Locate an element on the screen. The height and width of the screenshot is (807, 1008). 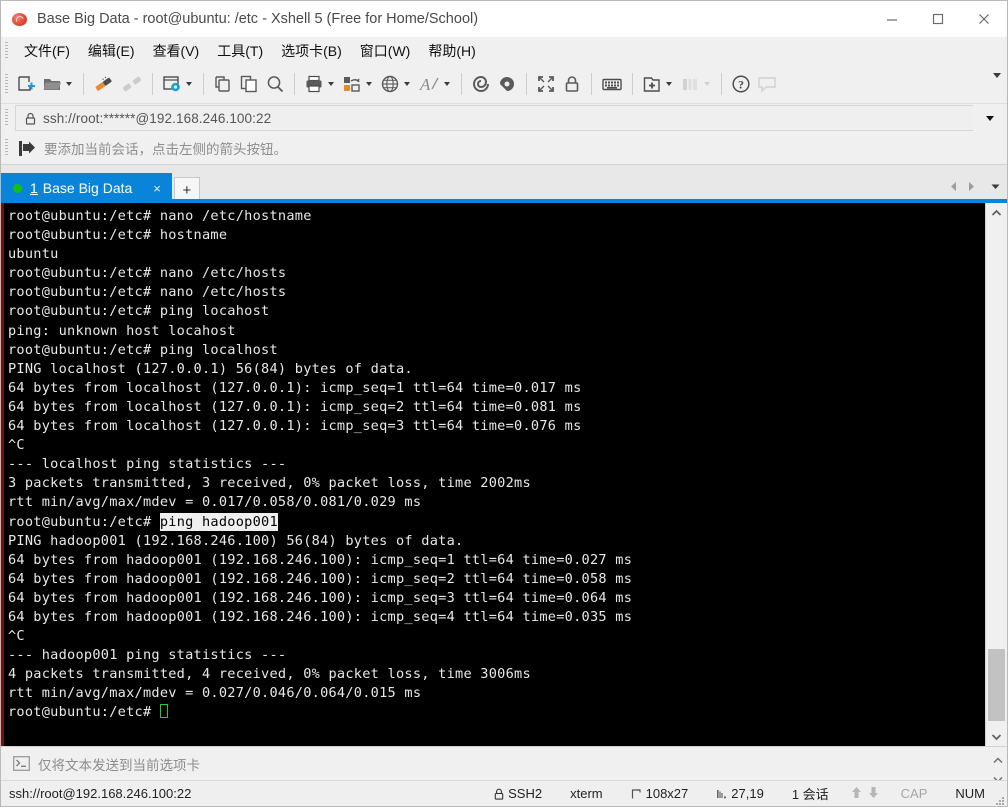
xftp-button is located at coordinates (507, 84).